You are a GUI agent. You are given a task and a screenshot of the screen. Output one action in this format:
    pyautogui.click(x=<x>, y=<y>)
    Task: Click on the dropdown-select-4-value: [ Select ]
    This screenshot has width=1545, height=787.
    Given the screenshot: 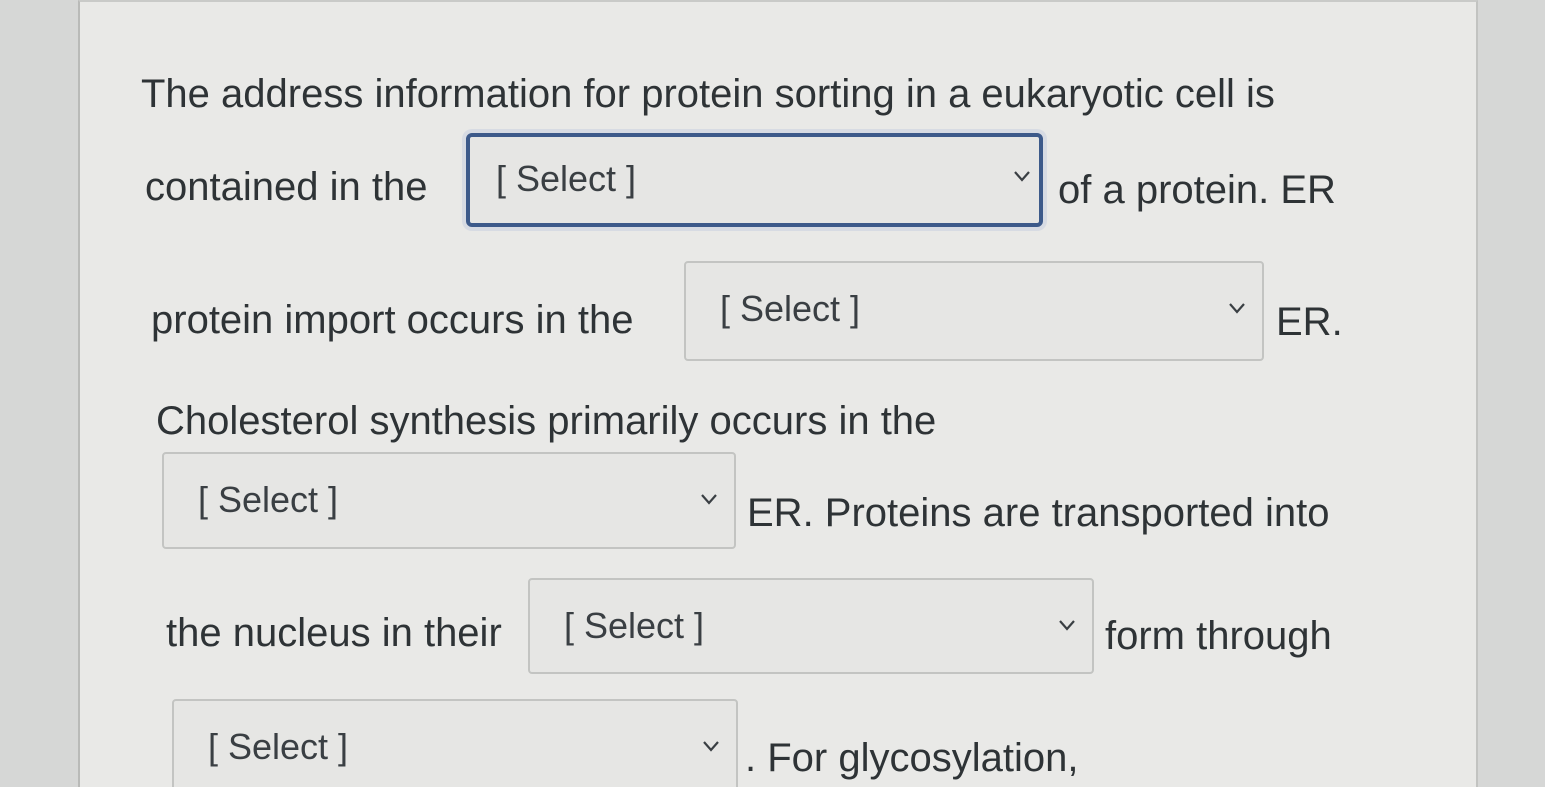 What is the action you would take?
    pyautogui.click(x=634, y=625)
    